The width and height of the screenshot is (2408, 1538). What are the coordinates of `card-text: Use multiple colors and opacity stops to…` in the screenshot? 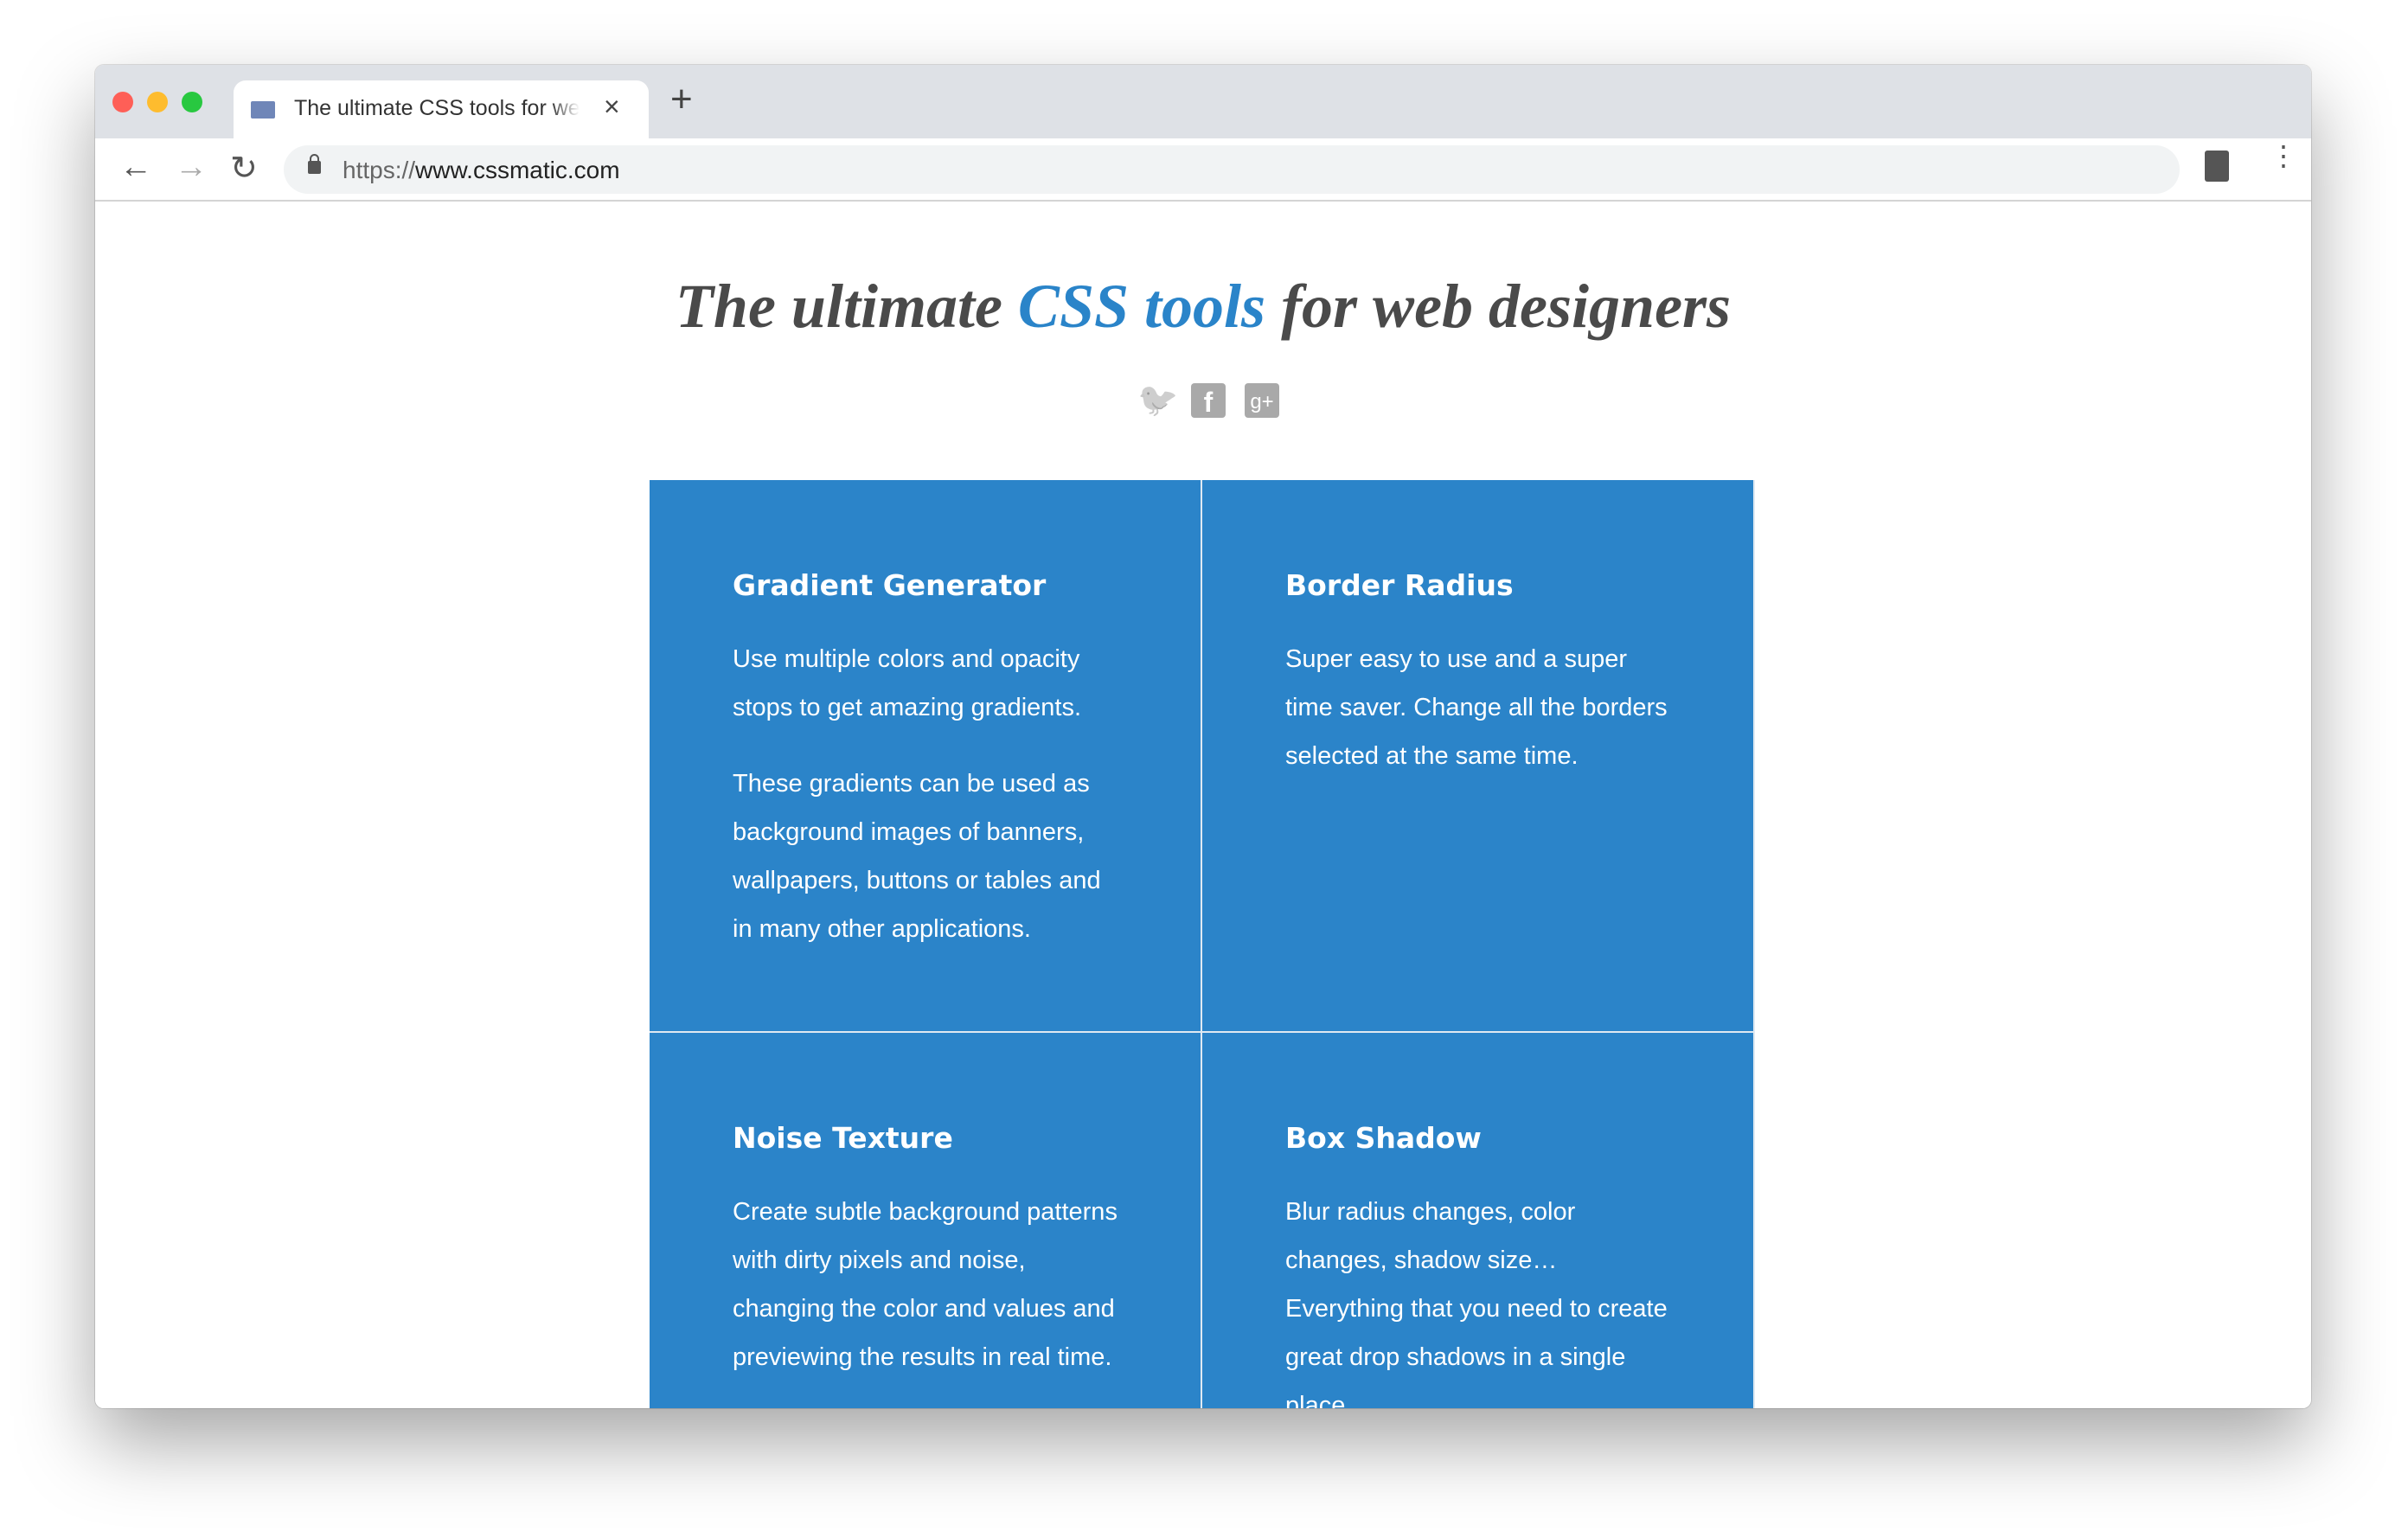 It's located at (907, 683).